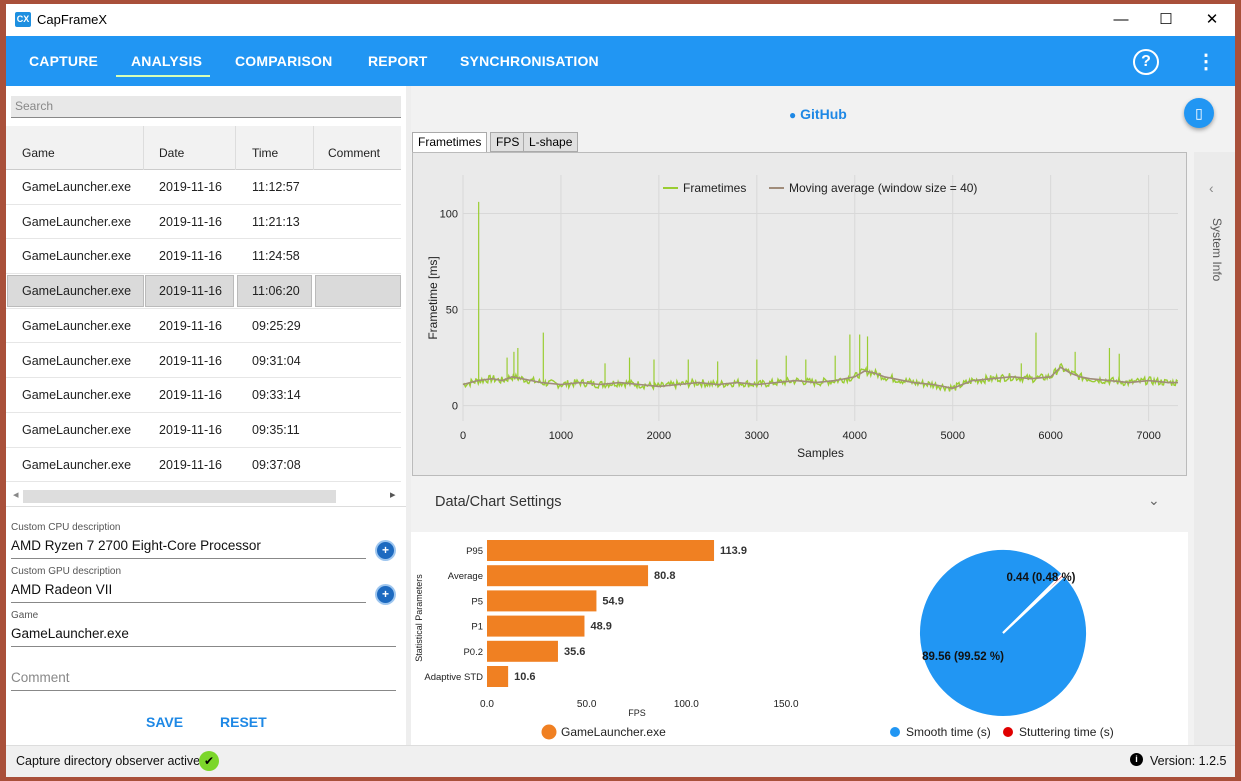 This screenshot has width=1241, height=781. Describe the element at coordinates (110, 761) in the screenshot. I see `observer-status-text: Capture directory observer active:` at that location.